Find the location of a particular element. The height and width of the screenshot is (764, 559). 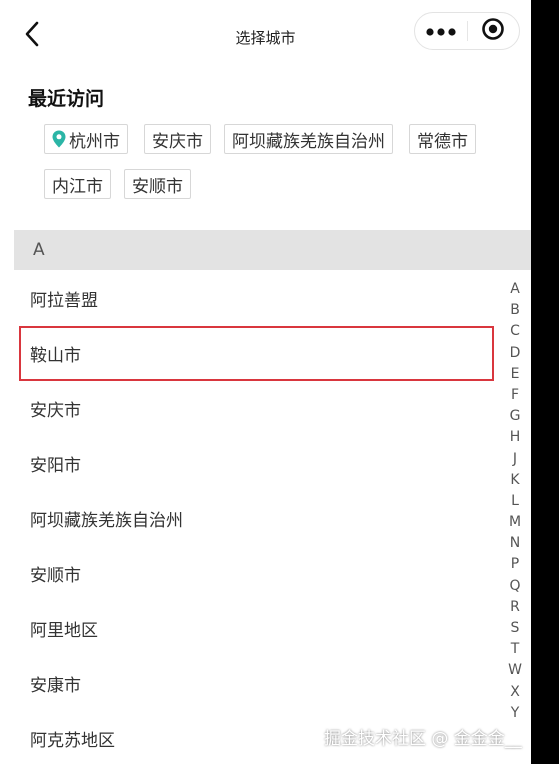

city-list-item: 安阳市 is located at coordinates (254, 463).